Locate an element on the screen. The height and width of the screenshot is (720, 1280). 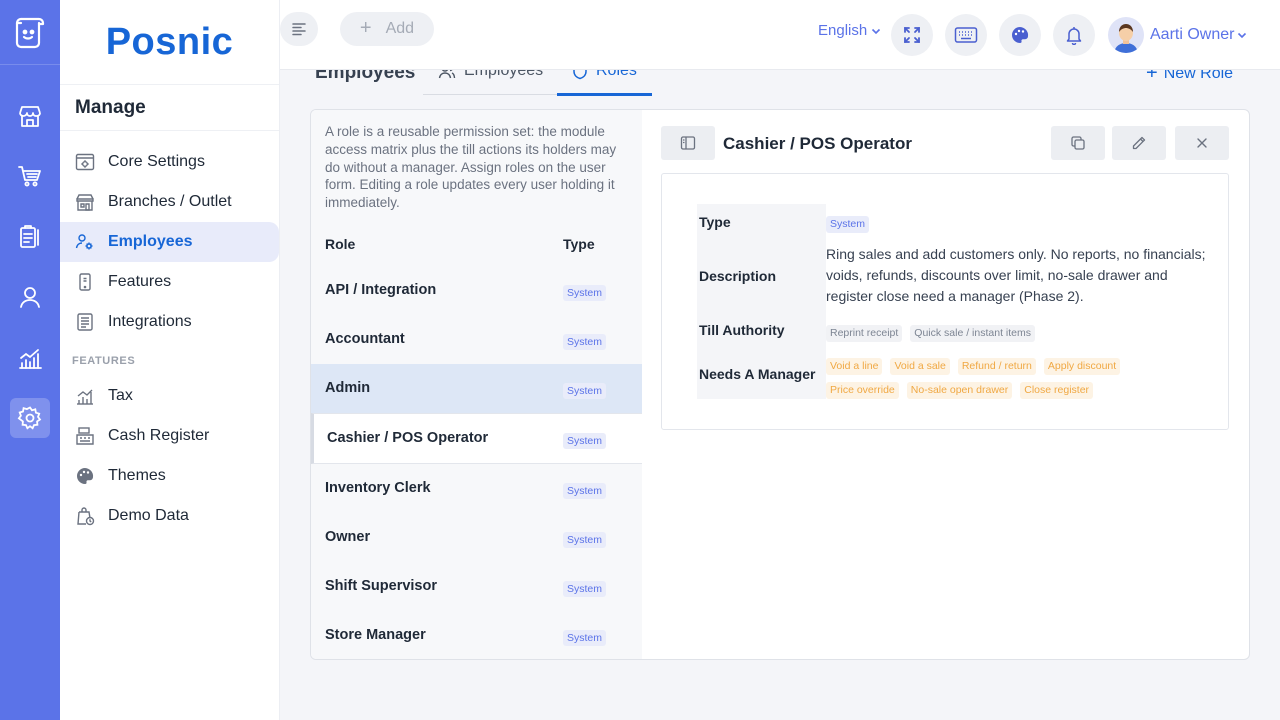
role-name: Inventory Clerk is located at coordinates (378, 488).